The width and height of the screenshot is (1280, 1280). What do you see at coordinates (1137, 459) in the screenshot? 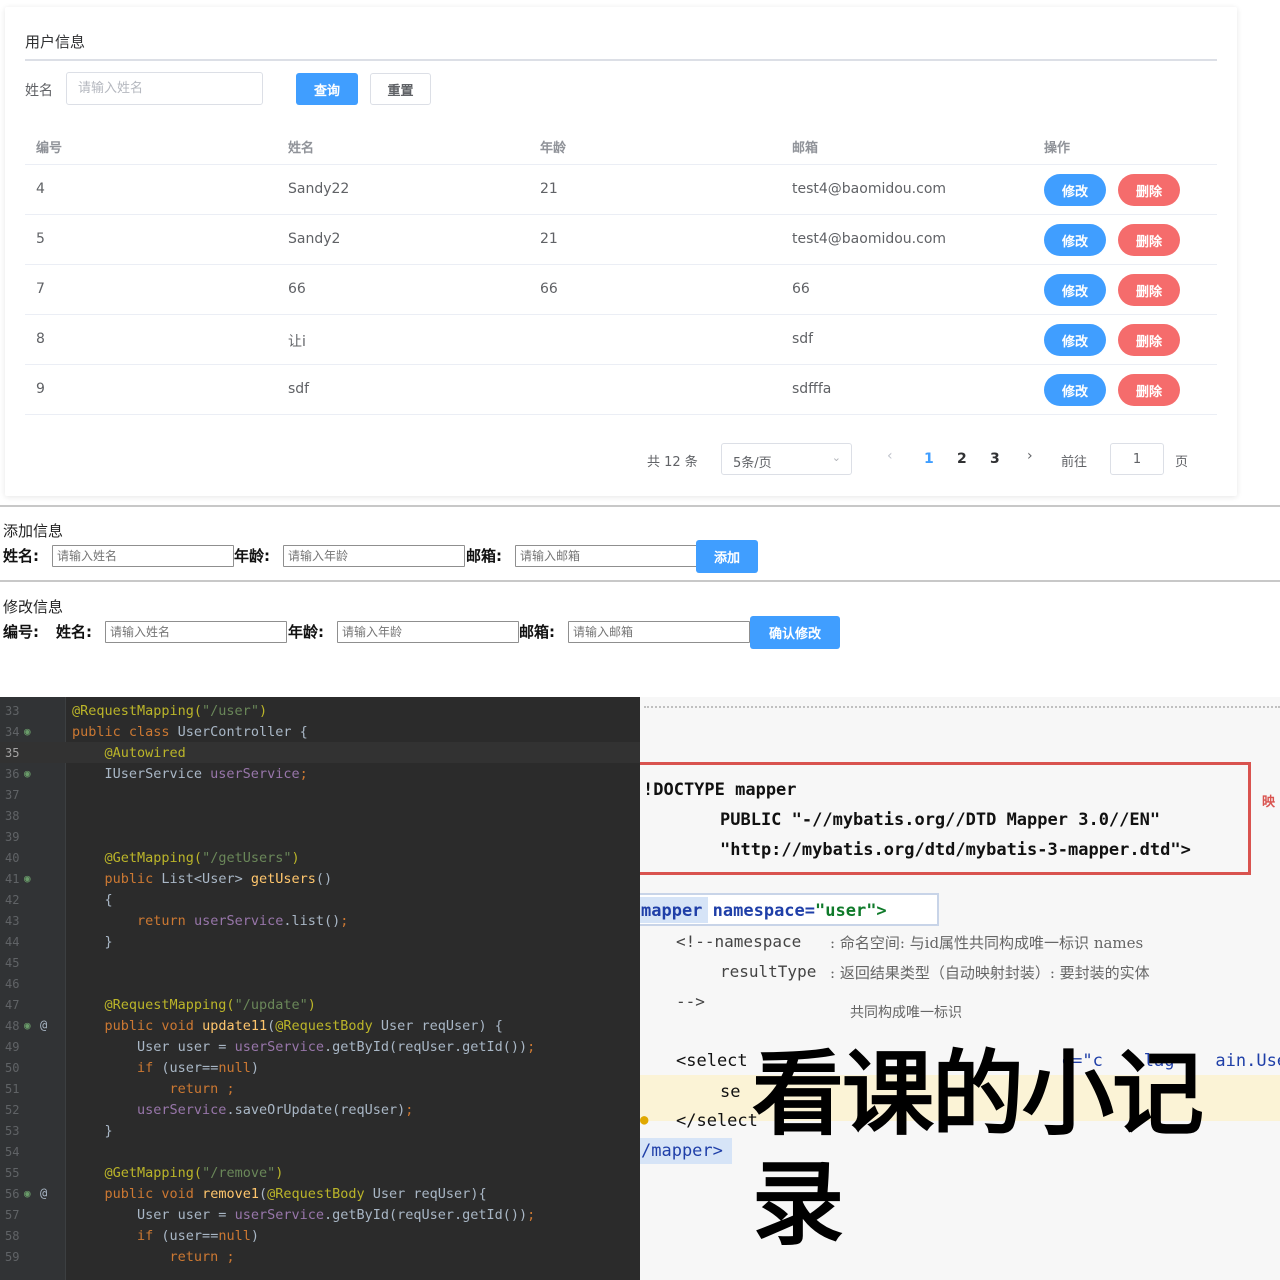
I see `page-jump-input` at bounding box center [1137, 459].